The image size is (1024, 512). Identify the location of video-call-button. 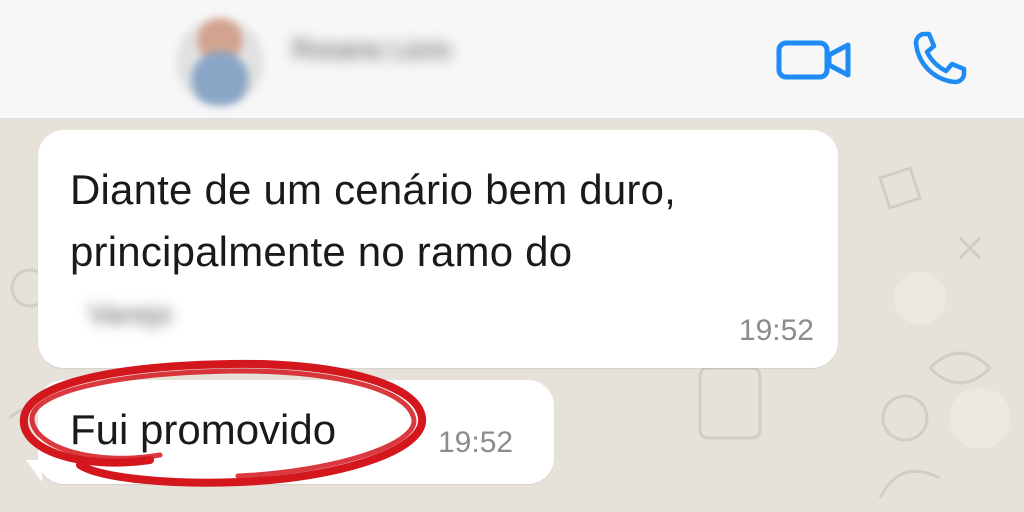
(814, 60).